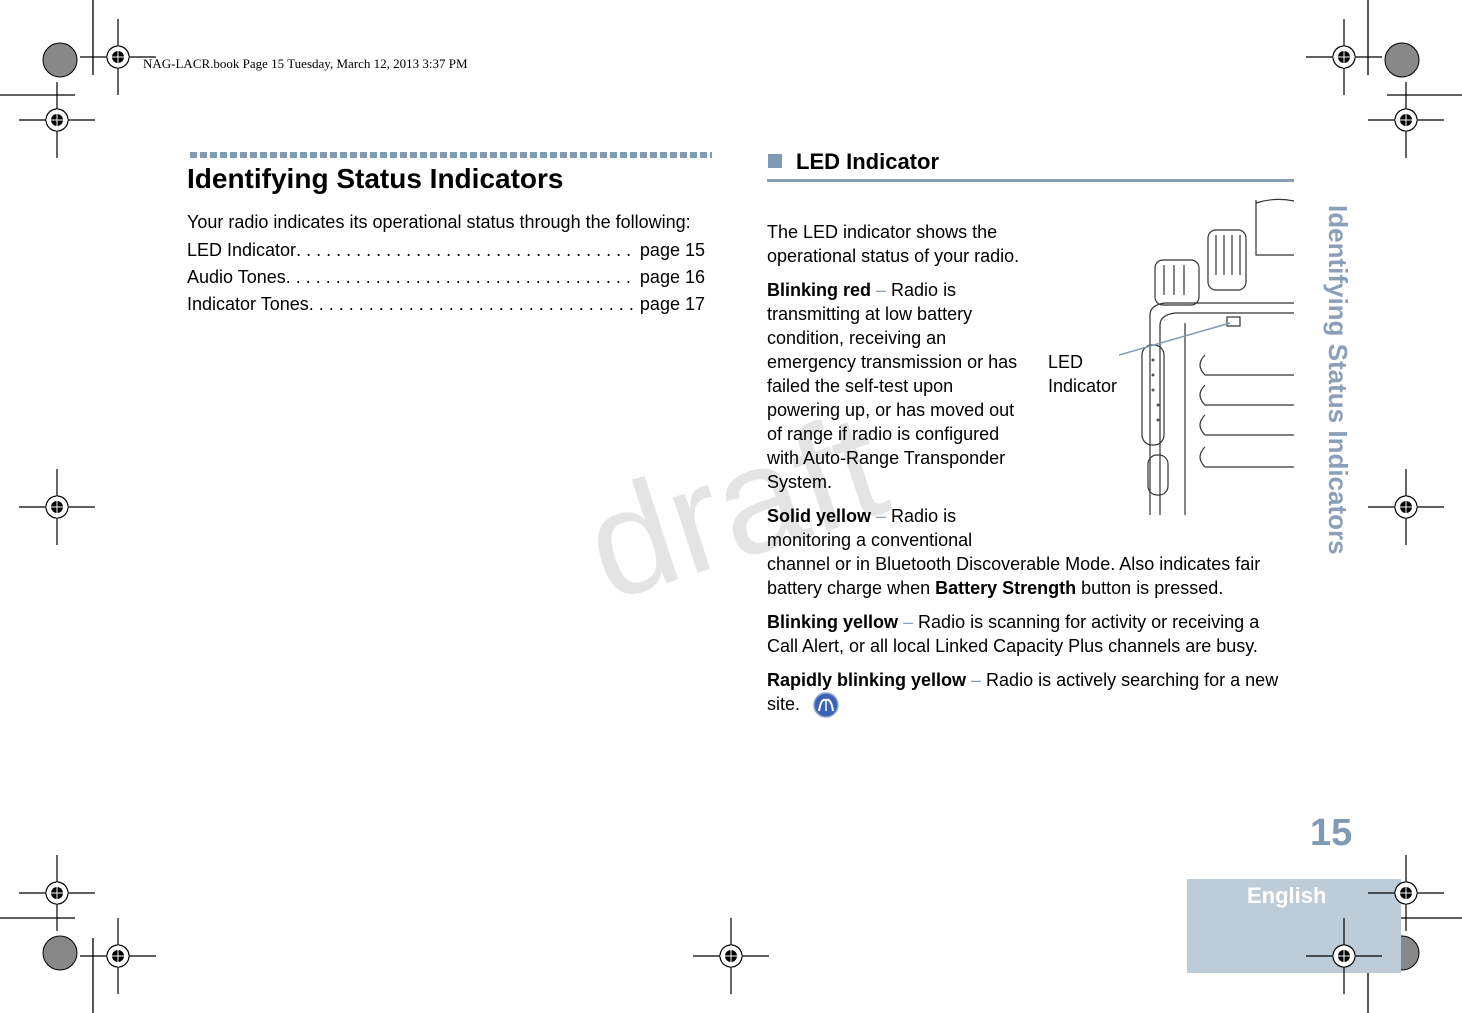 This screenshot has width=1462, height=1013. I want to click on toc-label: LED Indicator, so click(242, 250).